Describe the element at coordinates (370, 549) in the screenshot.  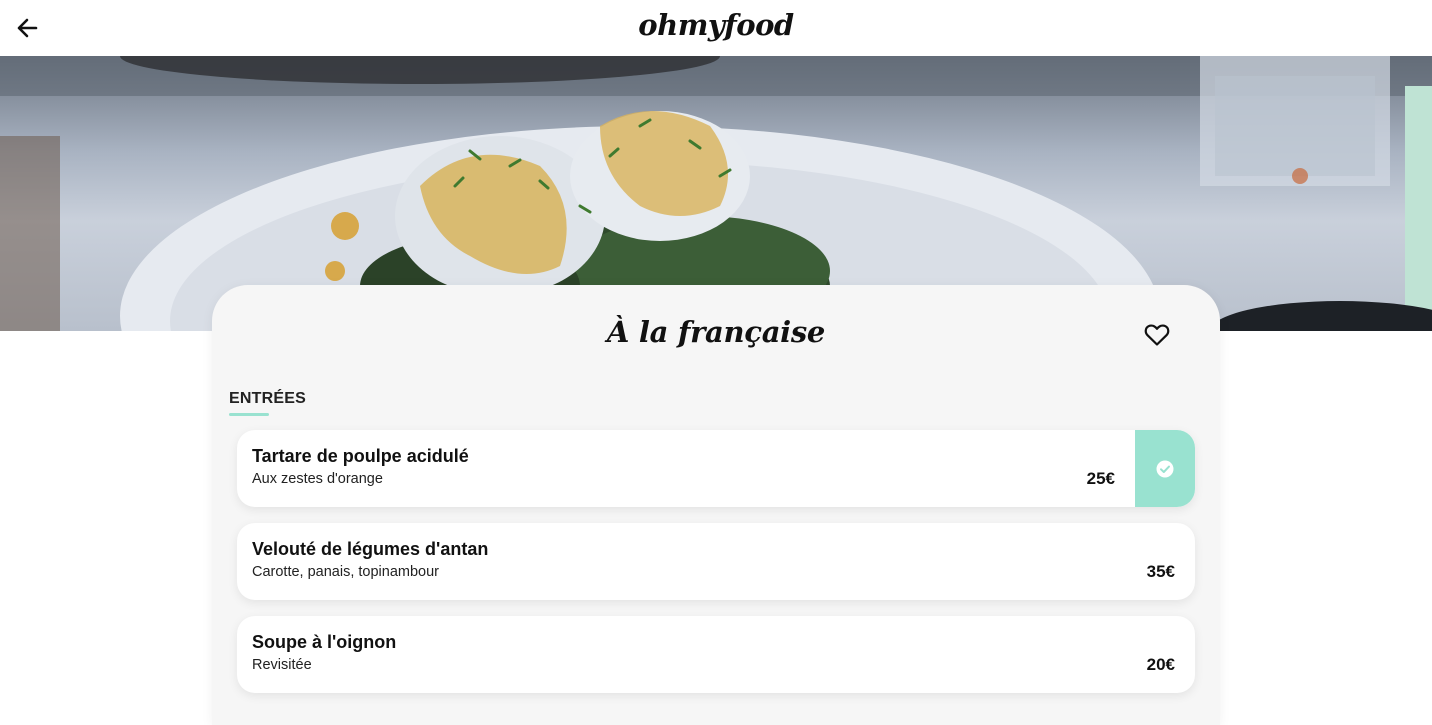
I see `dish-name: Velouté de légumes d'antan` at that location.